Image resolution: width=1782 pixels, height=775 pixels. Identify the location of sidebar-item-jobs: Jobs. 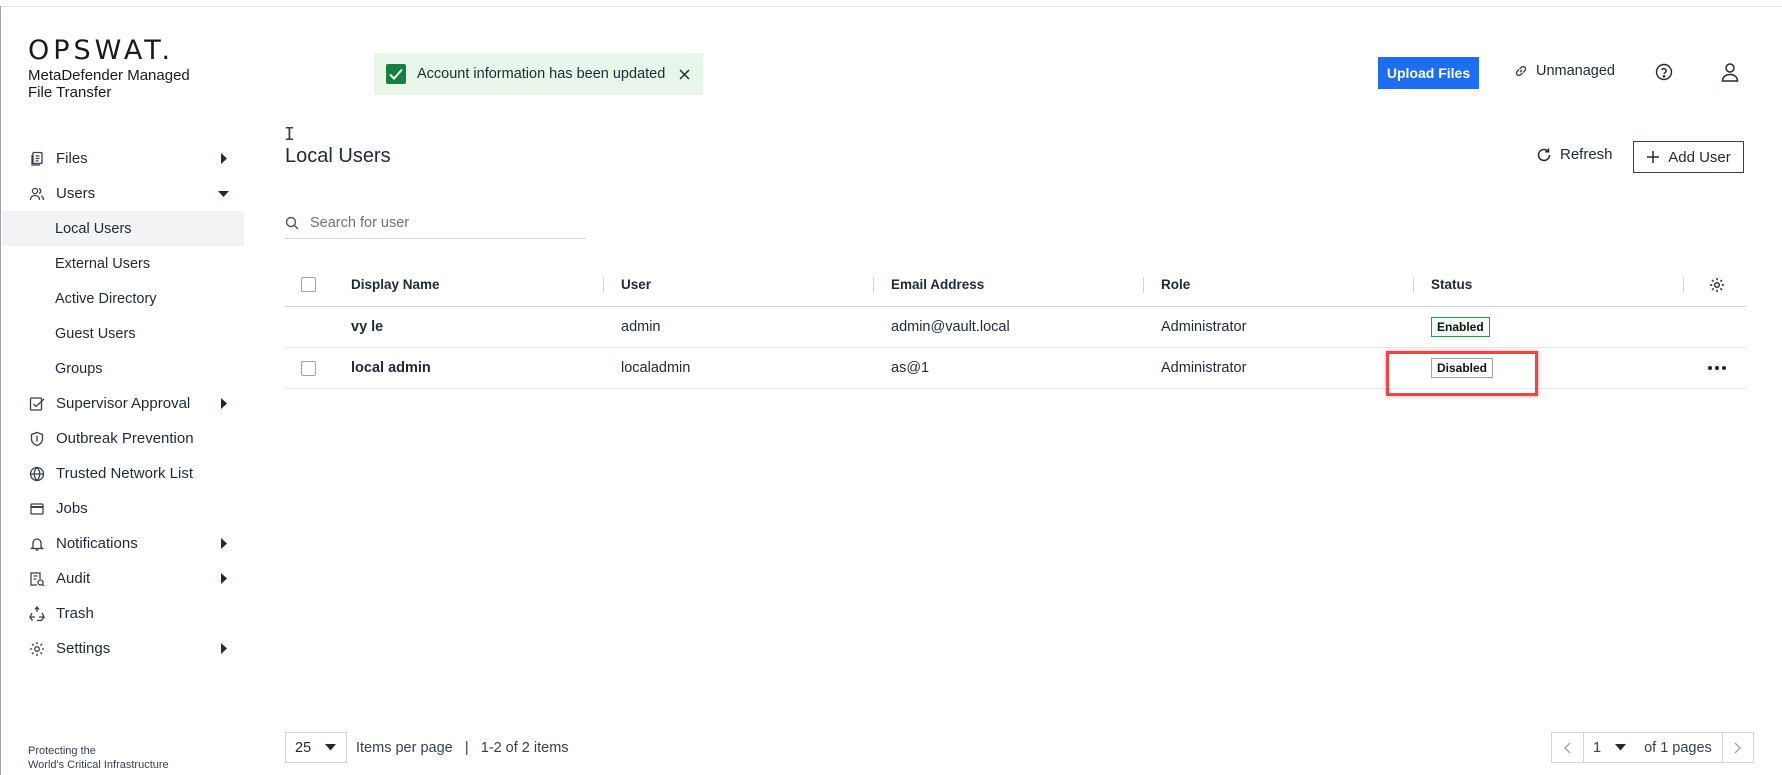
(123, 508).